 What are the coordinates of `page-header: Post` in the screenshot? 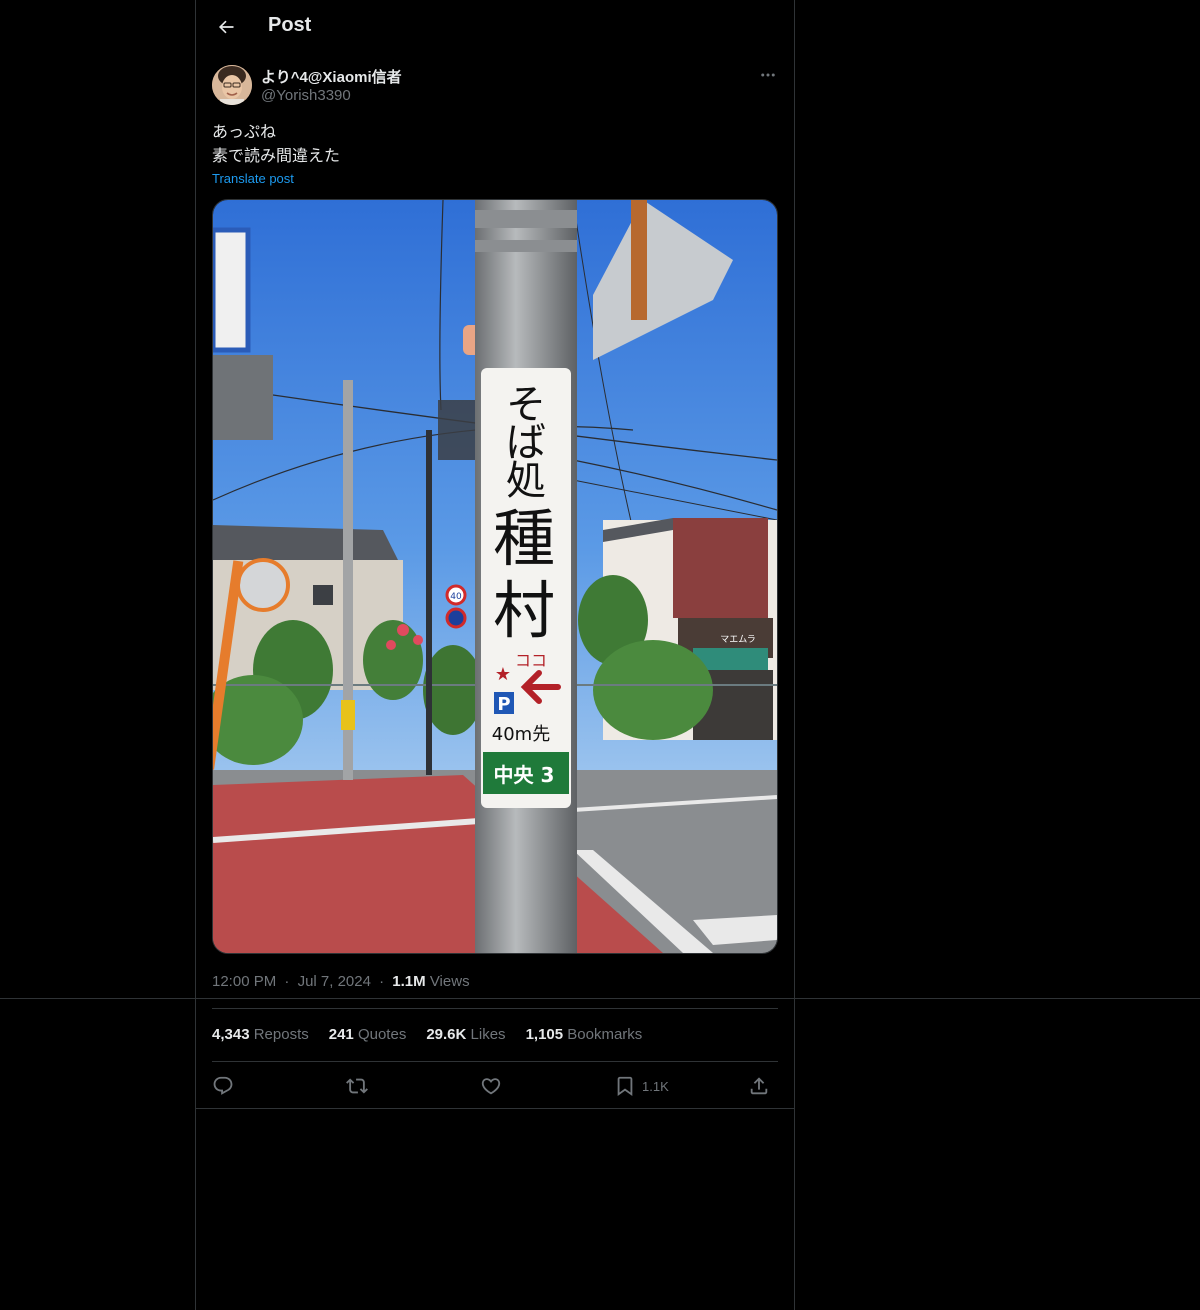 It's located at (495, 27).